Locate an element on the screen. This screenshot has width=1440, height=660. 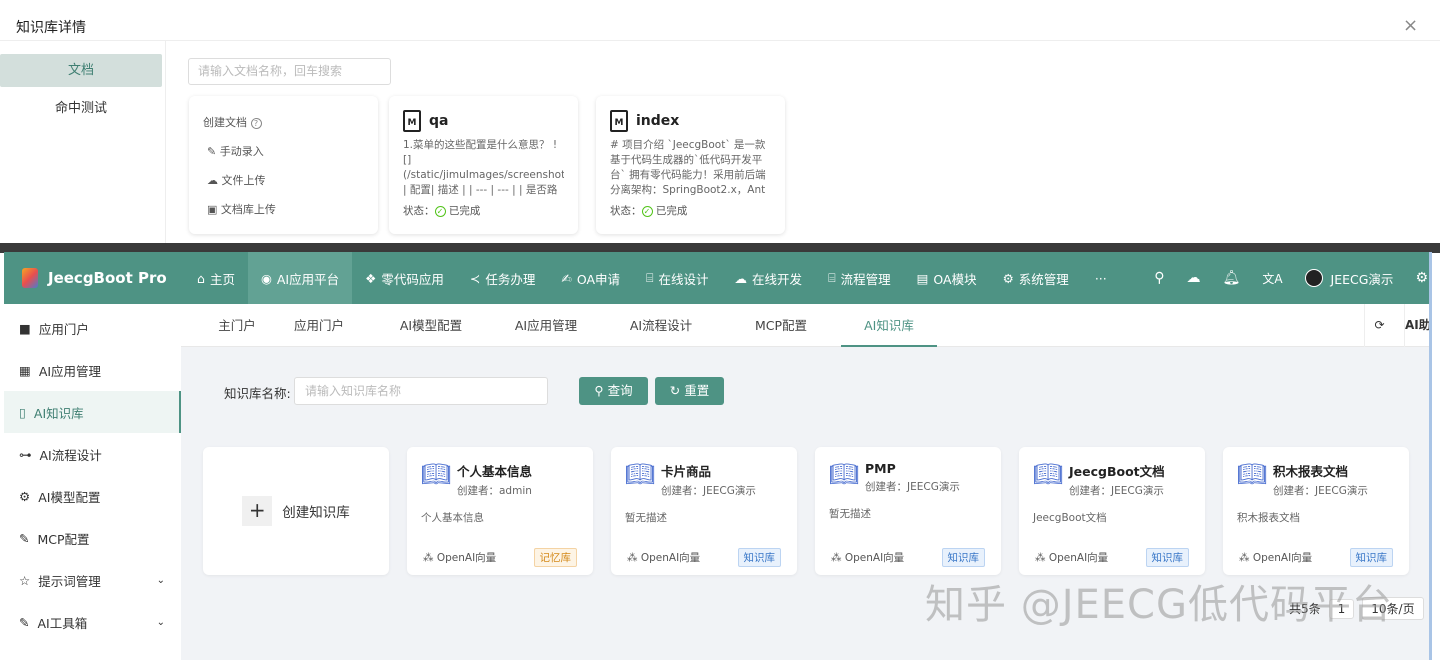
option-label: 文档库上传 is located at coordinates (248, 209).